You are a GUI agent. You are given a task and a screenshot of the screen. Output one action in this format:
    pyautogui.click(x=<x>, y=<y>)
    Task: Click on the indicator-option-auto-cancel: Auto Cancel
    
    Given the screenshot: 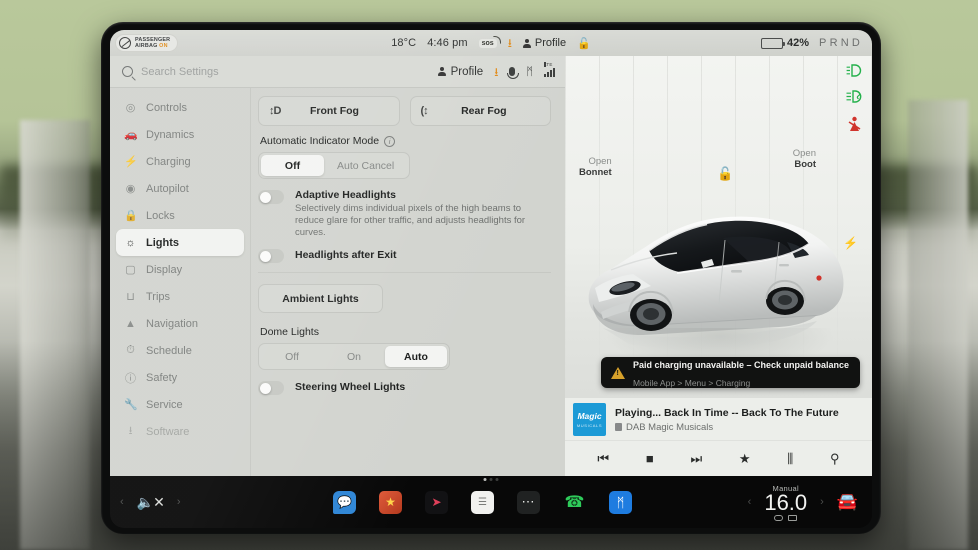 What is the action you would take?
    pyautogui.click(x=365, y=165)
    